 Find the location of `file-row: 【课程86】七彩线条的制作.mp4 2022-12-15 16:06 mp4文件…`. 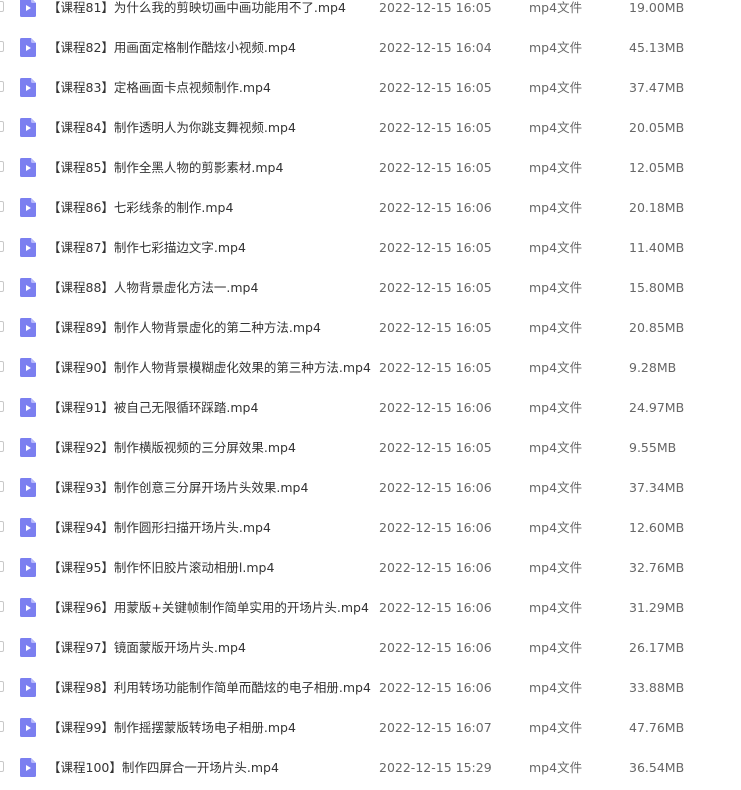

file-row: 【课程86】七彩线条的制作.mp4 2022-12-15 16:06 mp4文件… is located at coordinates (370, 208).